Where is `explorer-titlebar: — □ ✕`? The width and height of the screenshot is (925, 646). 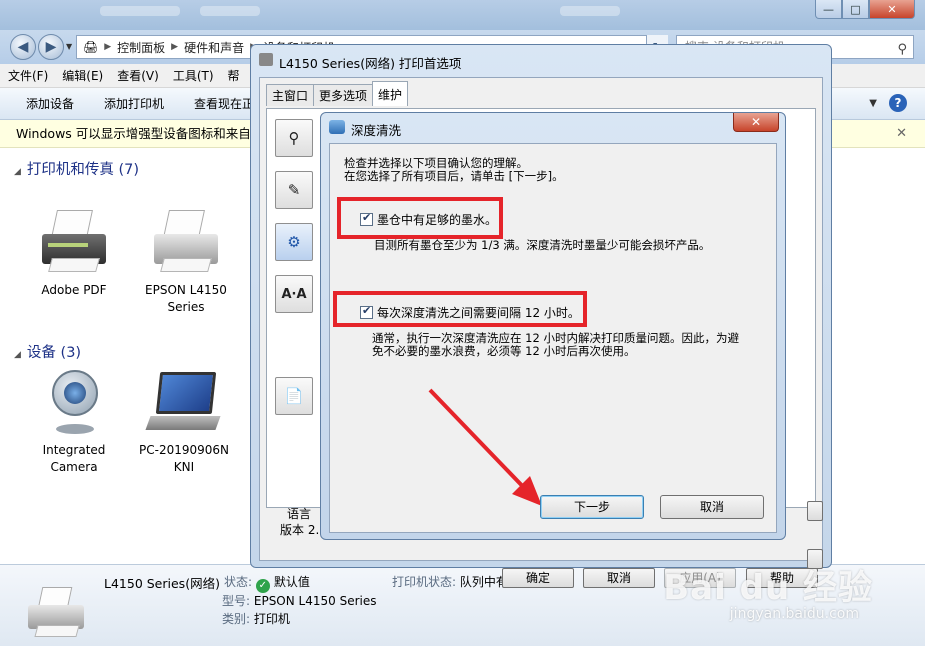 explorer-titlebar: — □ ✕ is located at coordinates (462, 15).